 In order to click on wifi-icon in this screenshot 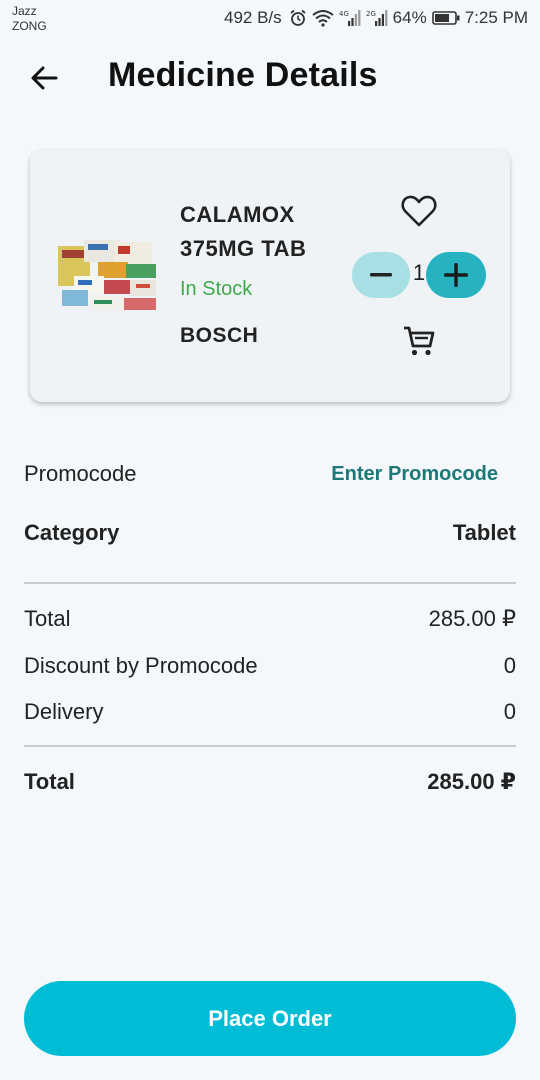, I will do `click(323, 18)`.